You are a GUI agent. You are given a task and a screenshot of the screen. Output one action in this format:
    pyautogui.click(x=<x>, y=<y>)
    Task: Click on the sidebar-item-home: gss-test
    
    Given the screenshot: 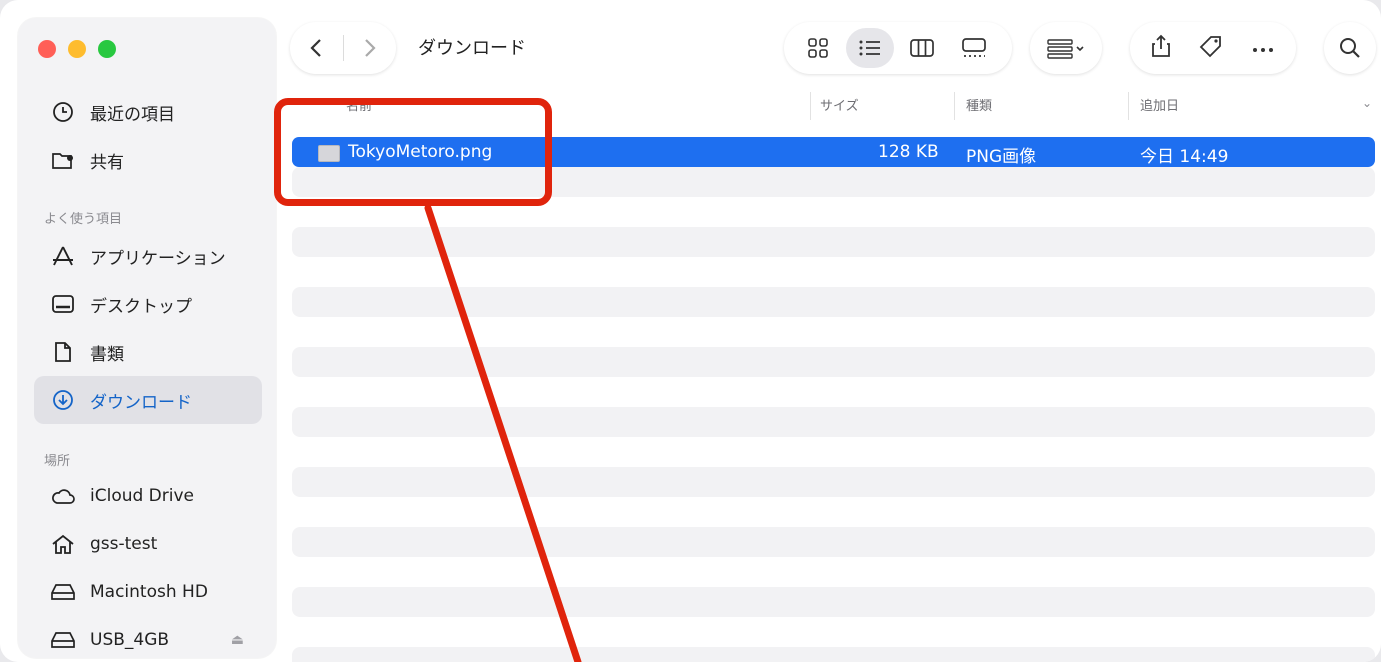 What is the action you would take?
    pyautogui.click(x=148, y=544)
    